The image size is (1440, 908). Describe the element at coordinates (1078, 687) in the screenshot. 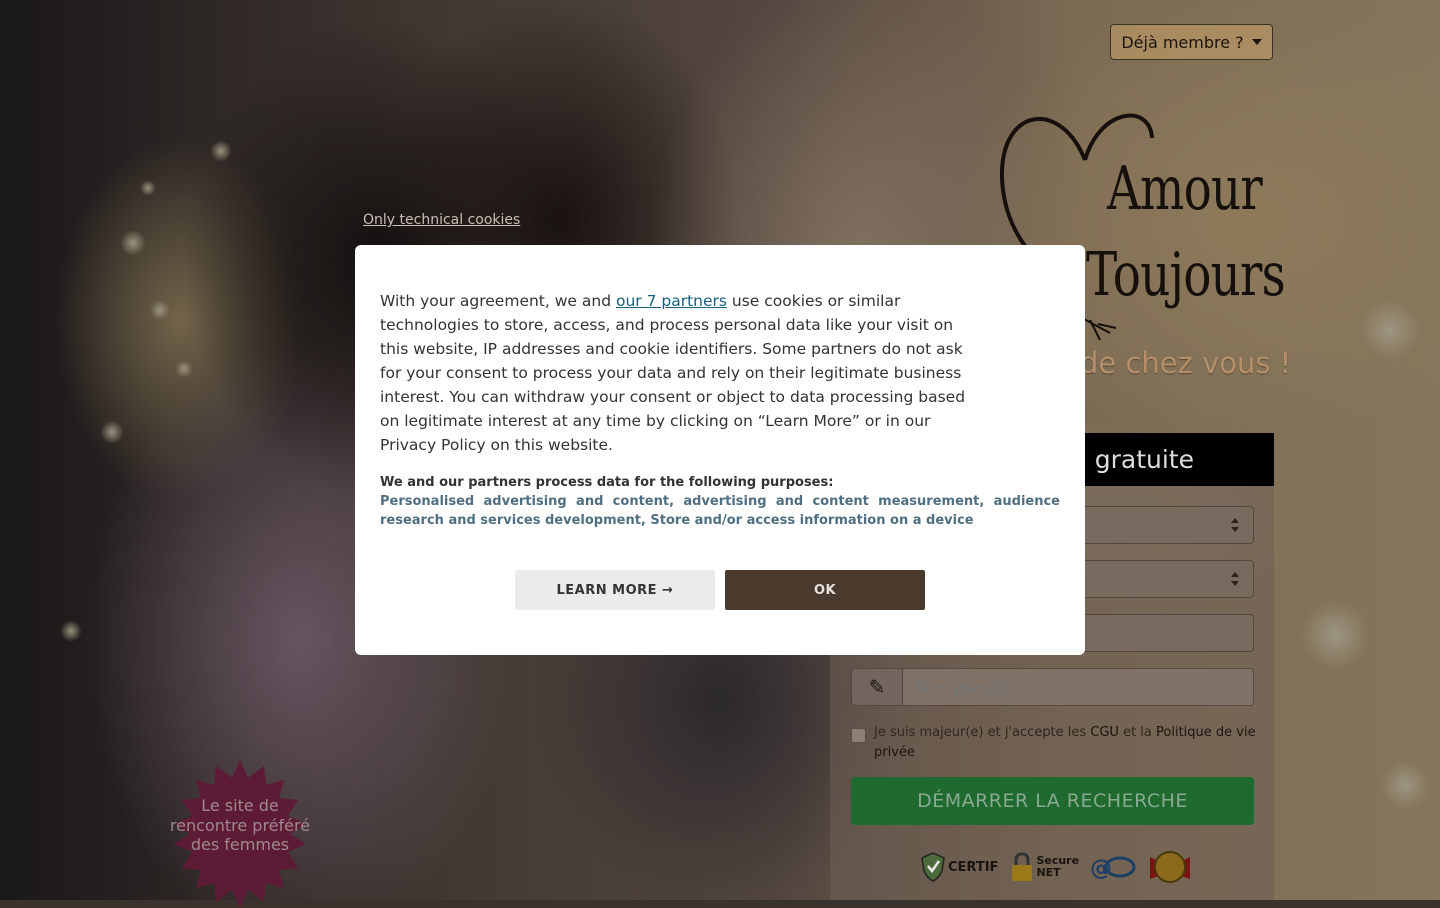

I see `pseudo-input` at that location.